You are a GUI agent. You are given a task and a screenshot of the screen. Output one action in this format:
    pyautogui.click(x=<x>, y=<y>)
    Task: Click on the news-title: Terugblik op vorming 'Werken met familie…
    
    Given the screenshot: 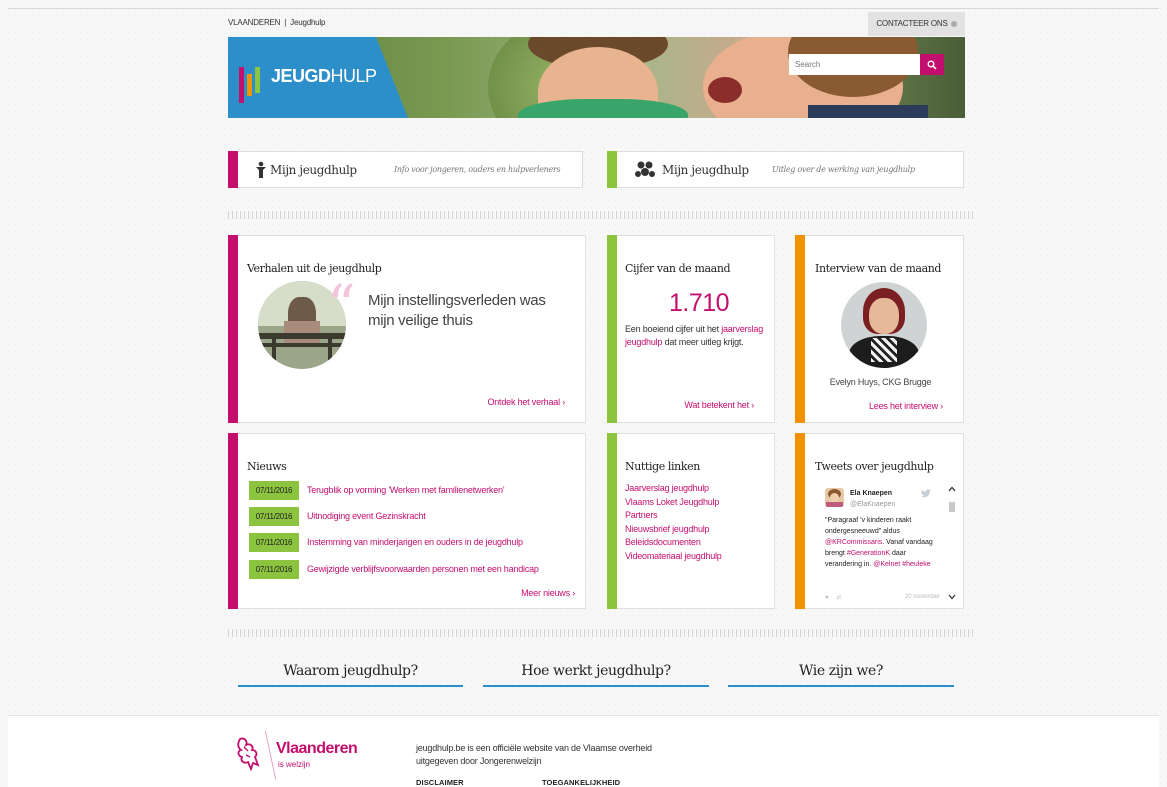 What is the action you would take?
    pyautogui.click(x=406, y=490)
    